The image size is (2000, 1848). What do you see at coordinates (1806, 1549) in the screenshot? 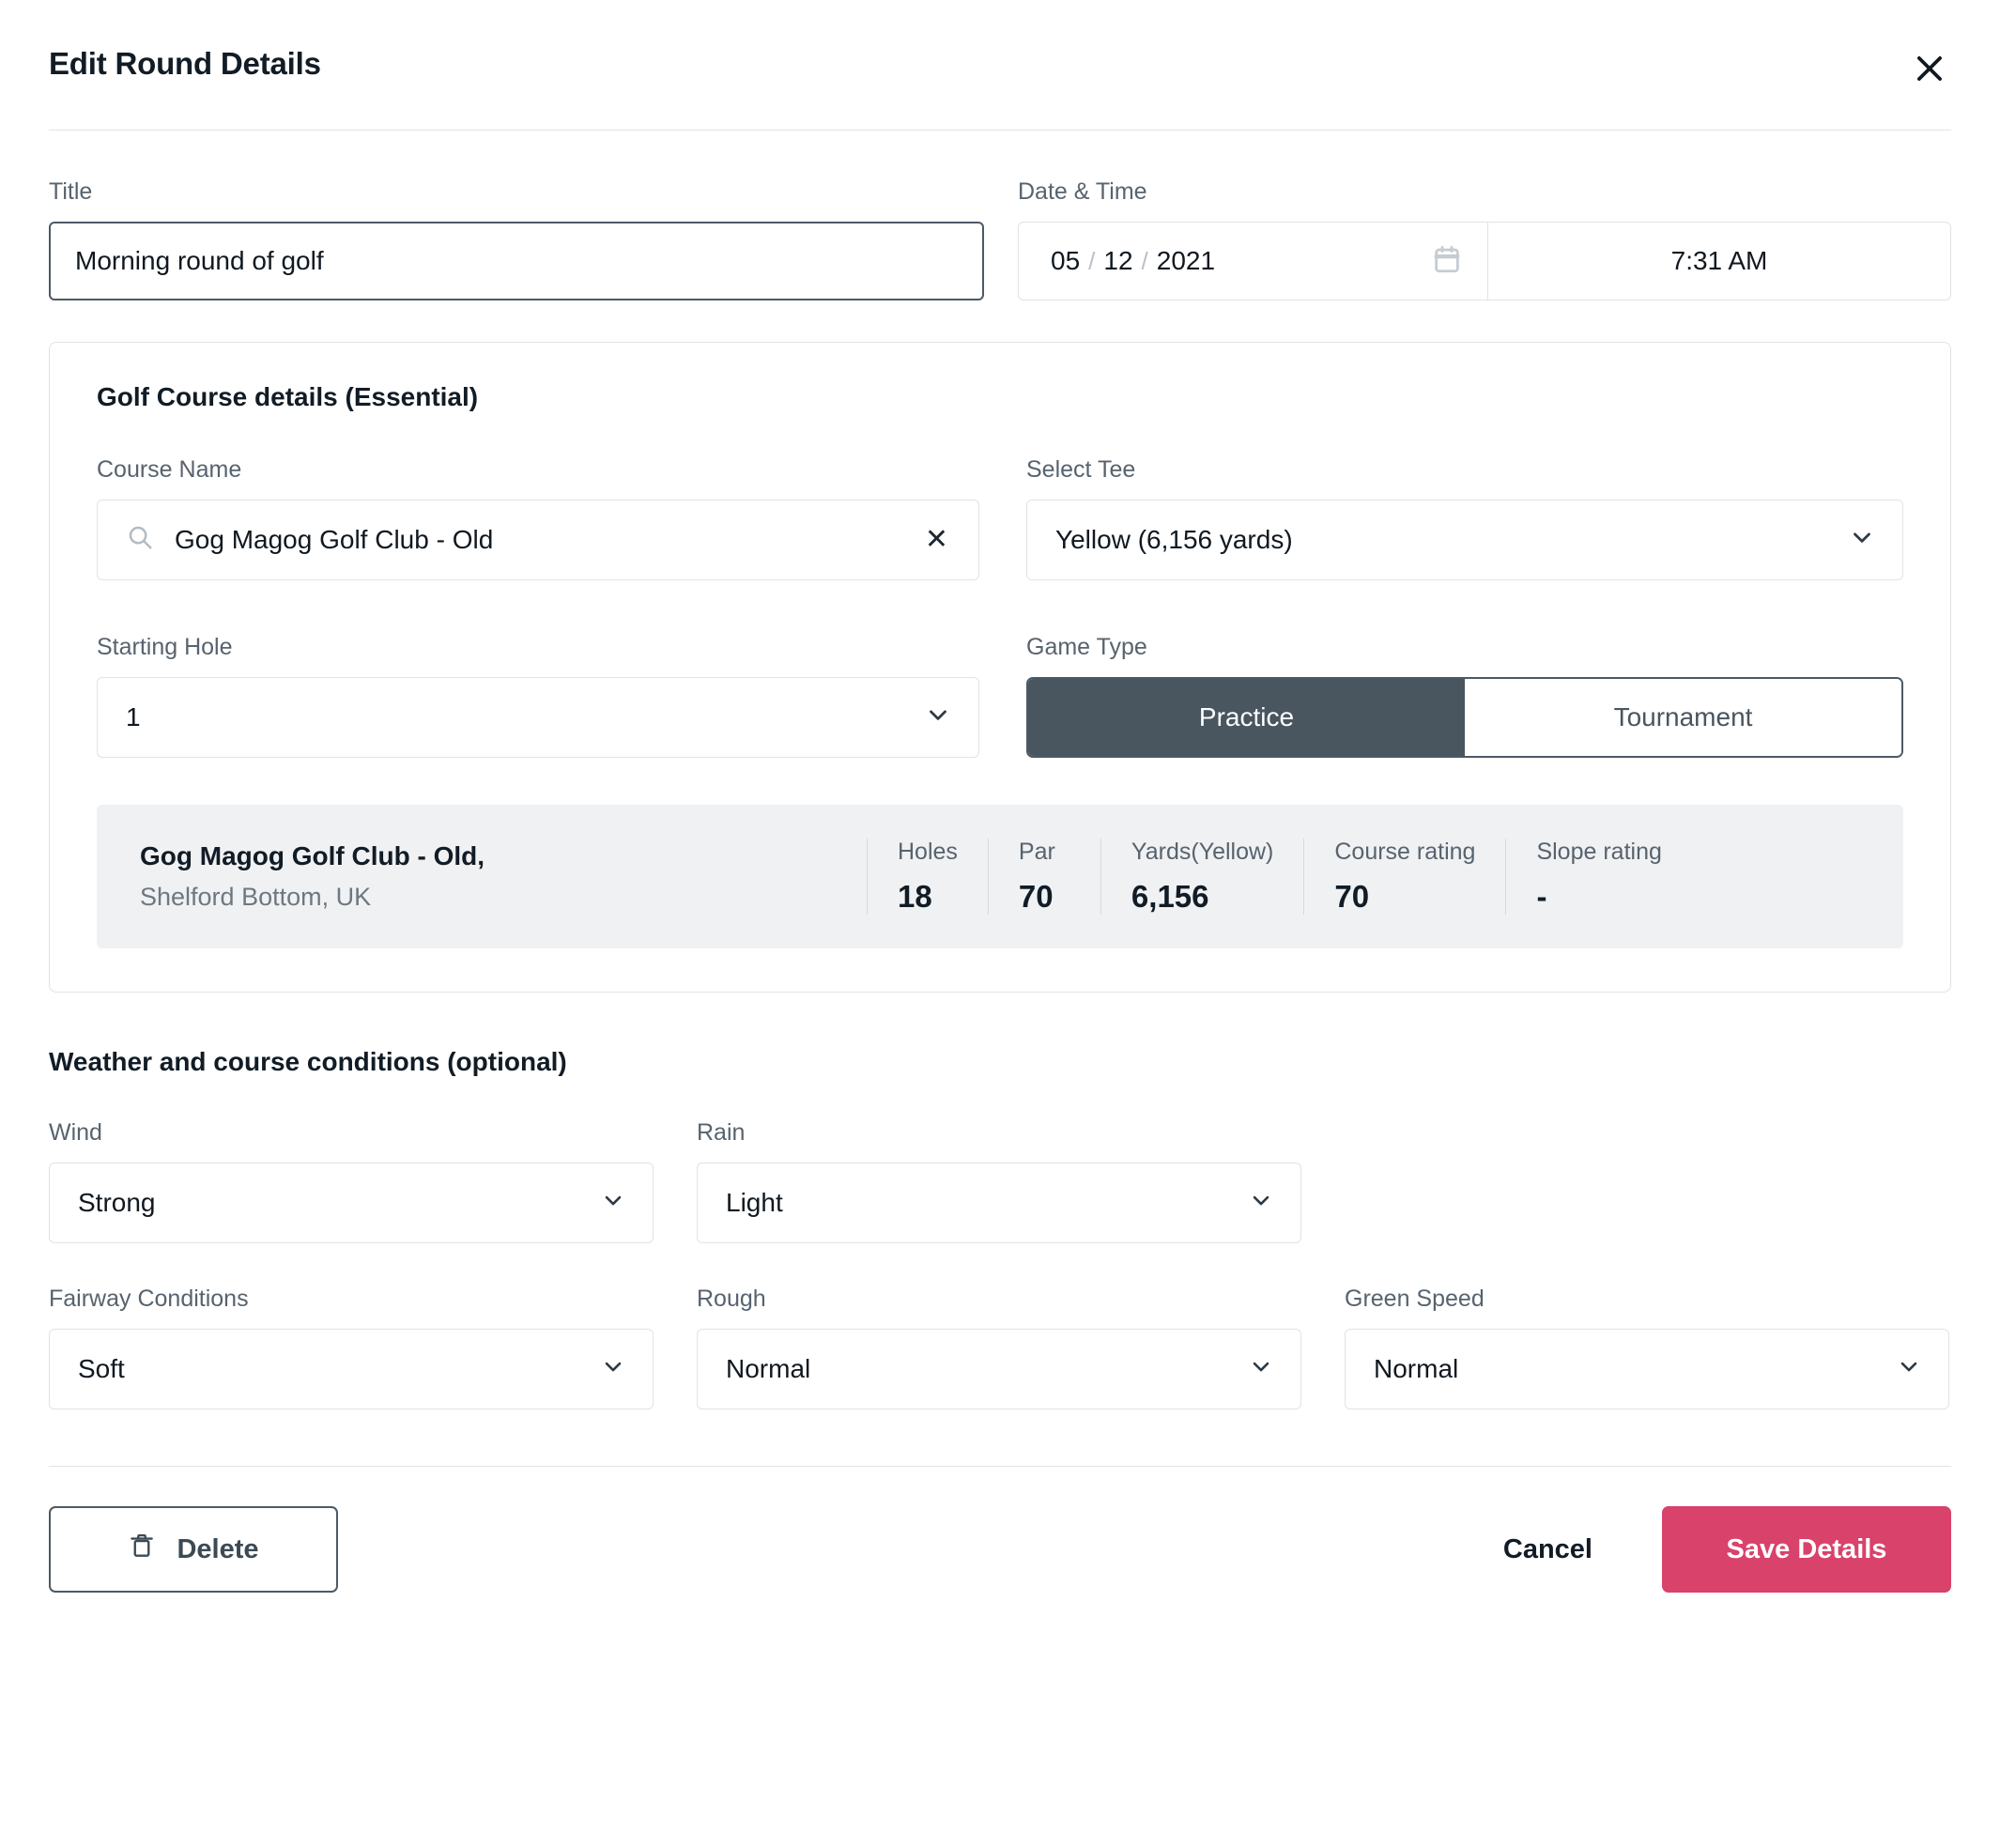
I see `save-details-button: Save Details` at bounding box center [1806, 1549].